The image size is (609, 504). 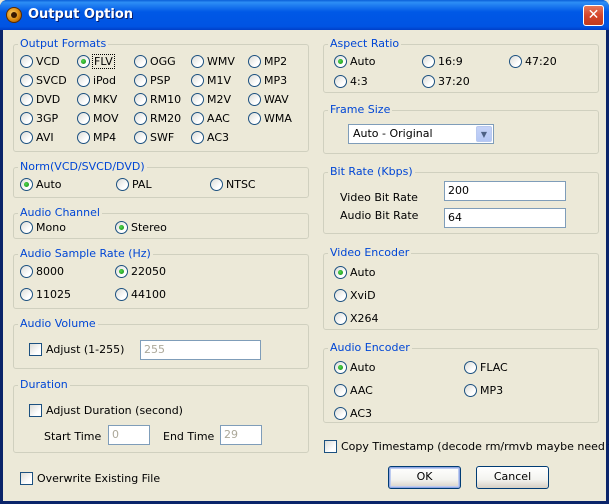 What do you see at coordinates (268, 99) in the screenshot?
I see `format-wav-radio: WAV` at bounding box center [268, 99].